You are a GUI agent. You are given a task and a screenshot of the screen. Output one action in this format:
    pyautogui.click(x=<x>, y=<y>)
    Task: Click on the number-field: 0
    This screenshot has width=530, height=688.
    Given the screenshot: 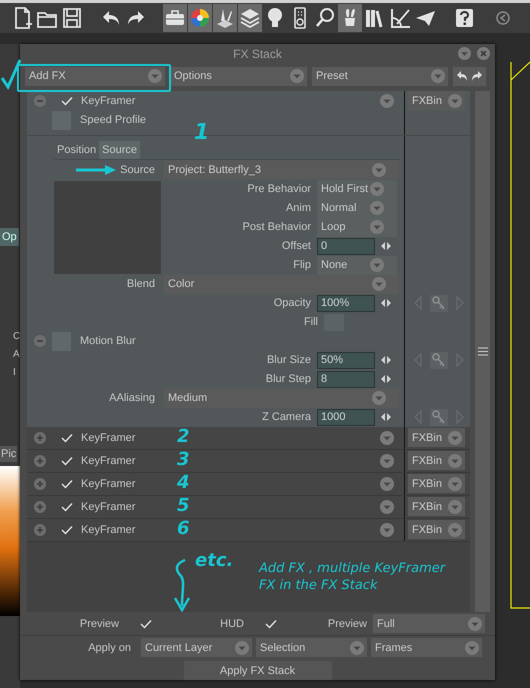 What is the action you would take?
    pyautogui.click(x=346, y=246)
    